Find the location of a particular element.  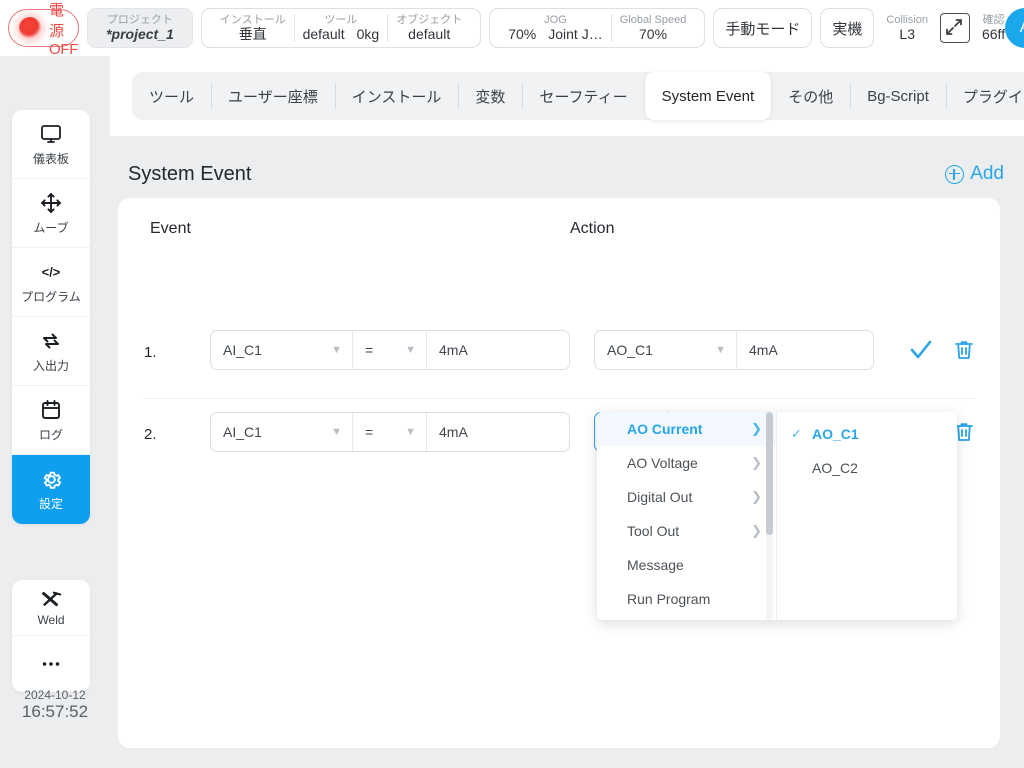

sidebar-clock: 2024-10-12 16:57:52 is located at coordinates (55, 705).